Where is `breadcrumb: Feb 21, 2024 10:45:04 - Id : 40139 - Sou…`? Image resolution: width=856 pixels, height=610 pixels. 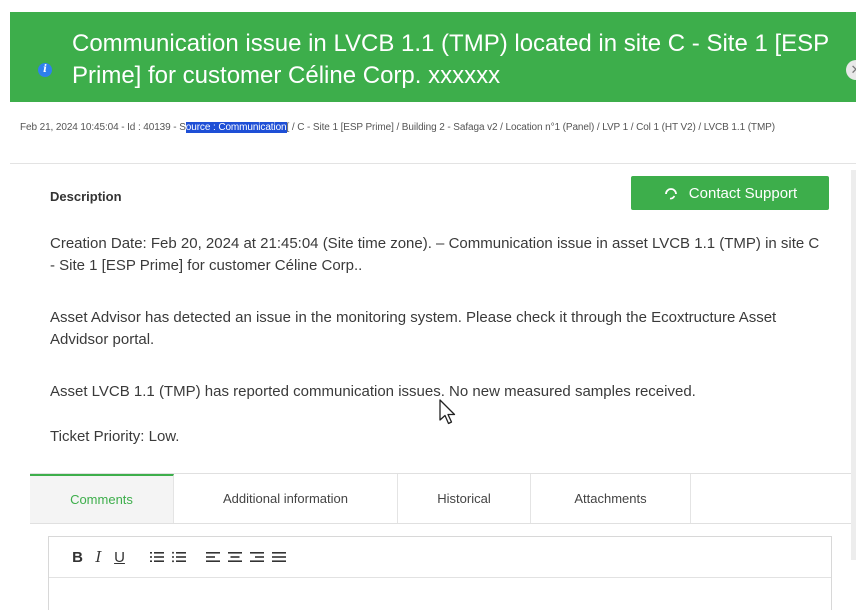
breadcrumb: Feb 21, 2024 10:45:04 - Id : 40139 - Sou… is located at coordinates (420, 128).